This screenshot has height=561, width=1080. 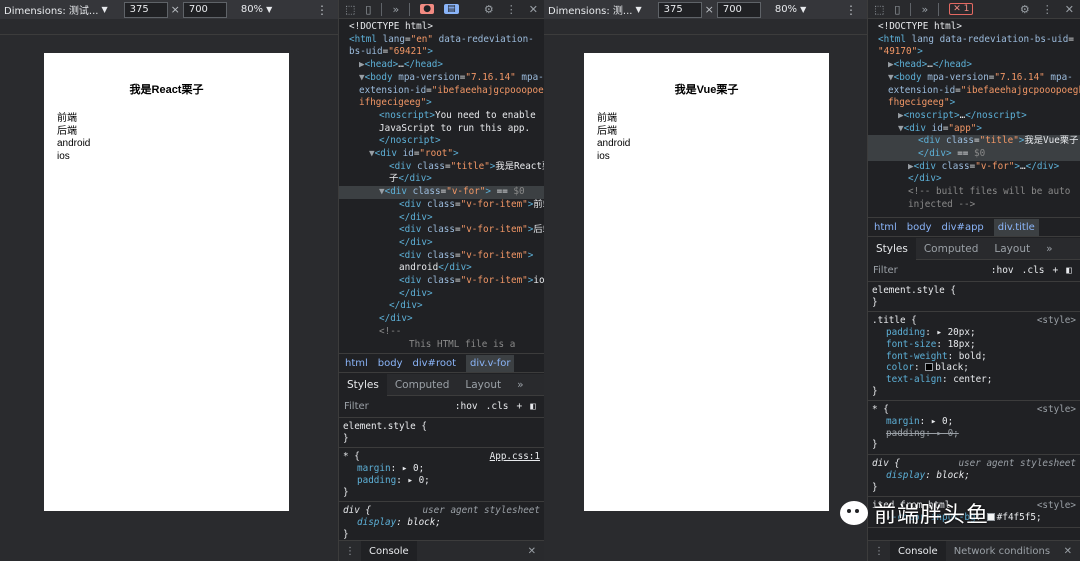 I want to click on sidebar-toggle-icon: ◧, so click(x=1069, y=270).